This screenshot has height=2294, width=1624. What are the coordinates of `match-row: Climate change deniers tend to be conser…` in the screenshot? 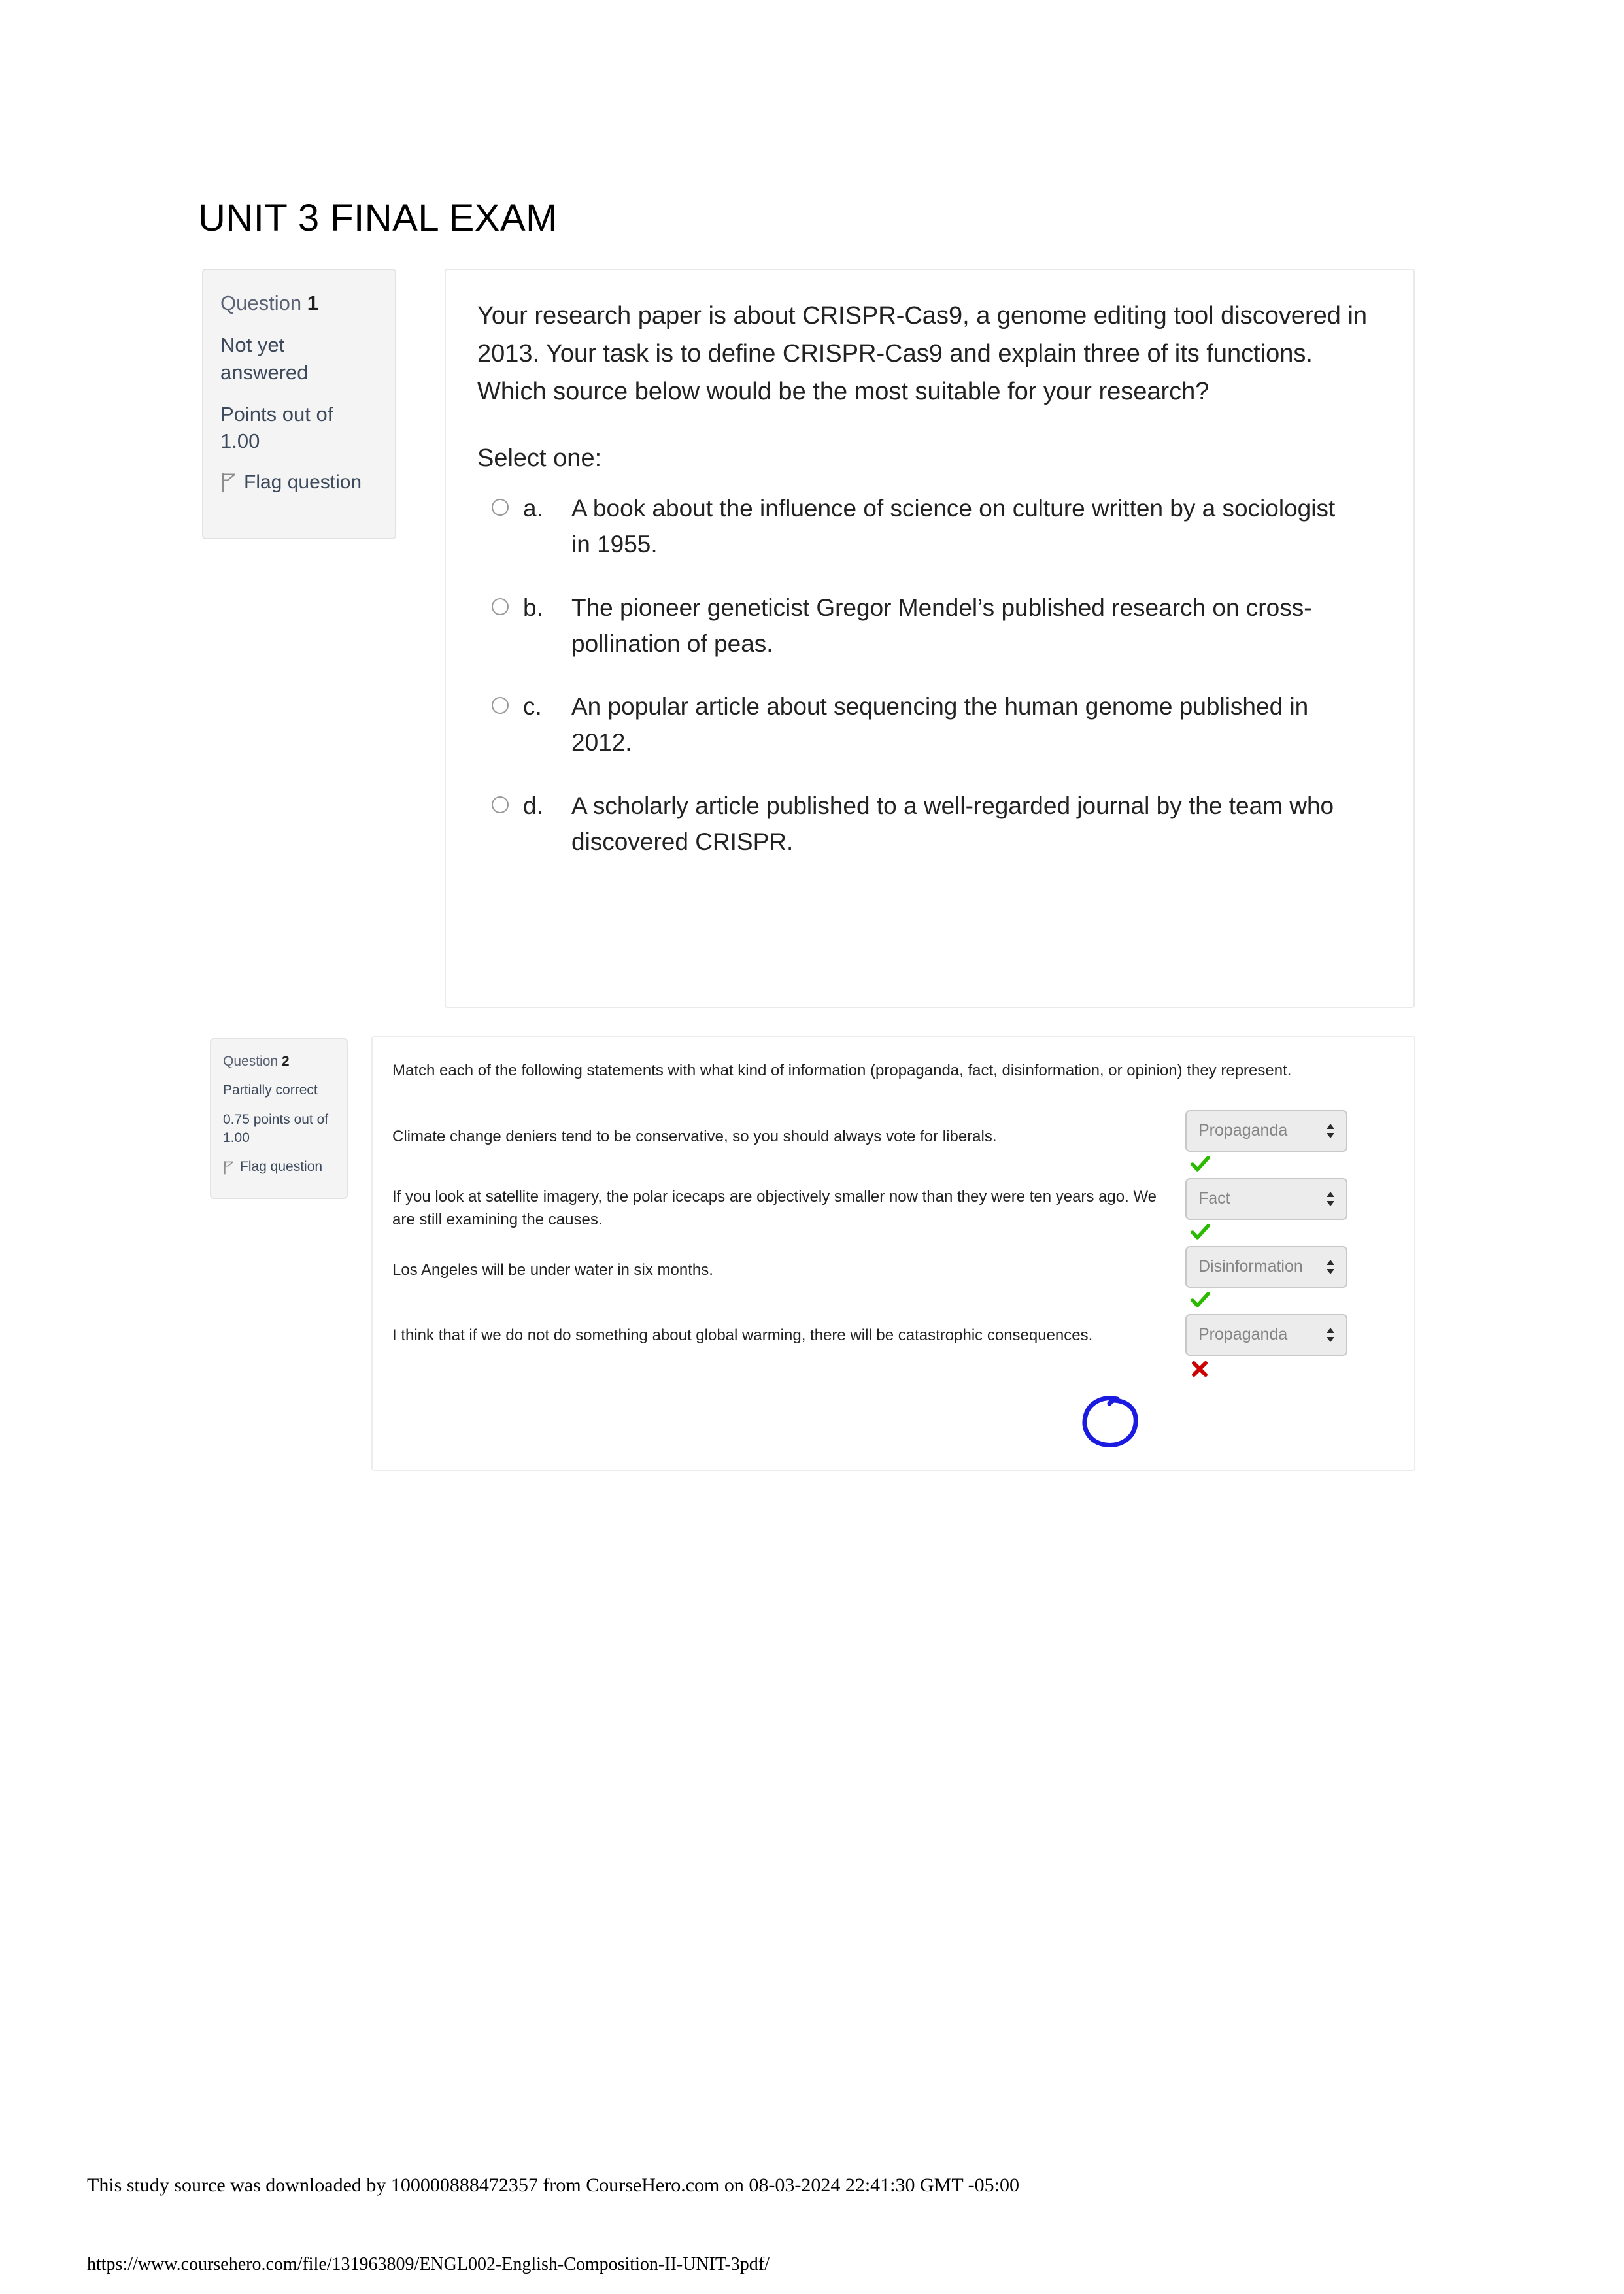 It's located at (890, 1143).